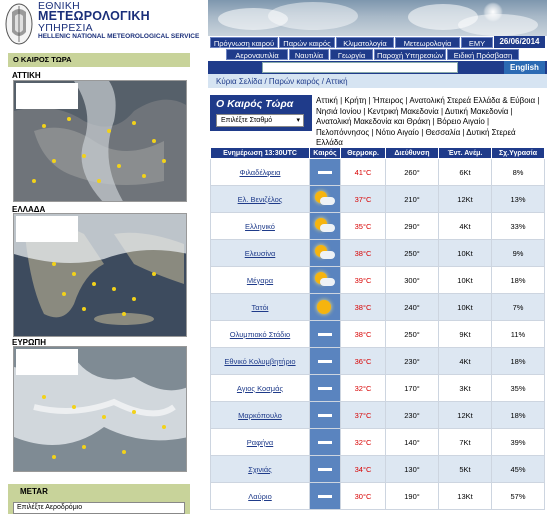 The width and height of the screenshot is (547, 514). What do you see at coordinates (119, 36) in the screenshot?
I see `org-name-english: HELLENIC NATIONAL METEOROLOGICAL SERVICE` at bounding box center [119, 36].